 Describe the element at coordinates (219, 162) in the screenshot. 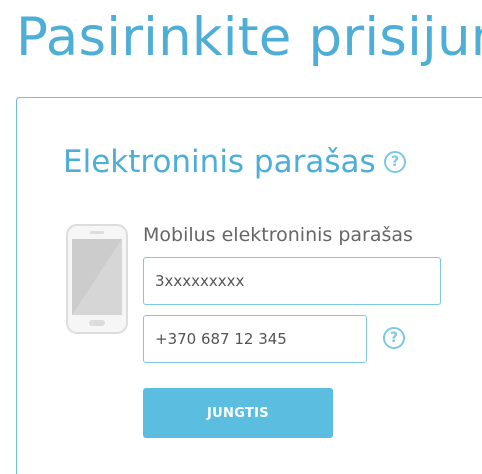

I see `section-title: Elektroninis parašas` at that location.